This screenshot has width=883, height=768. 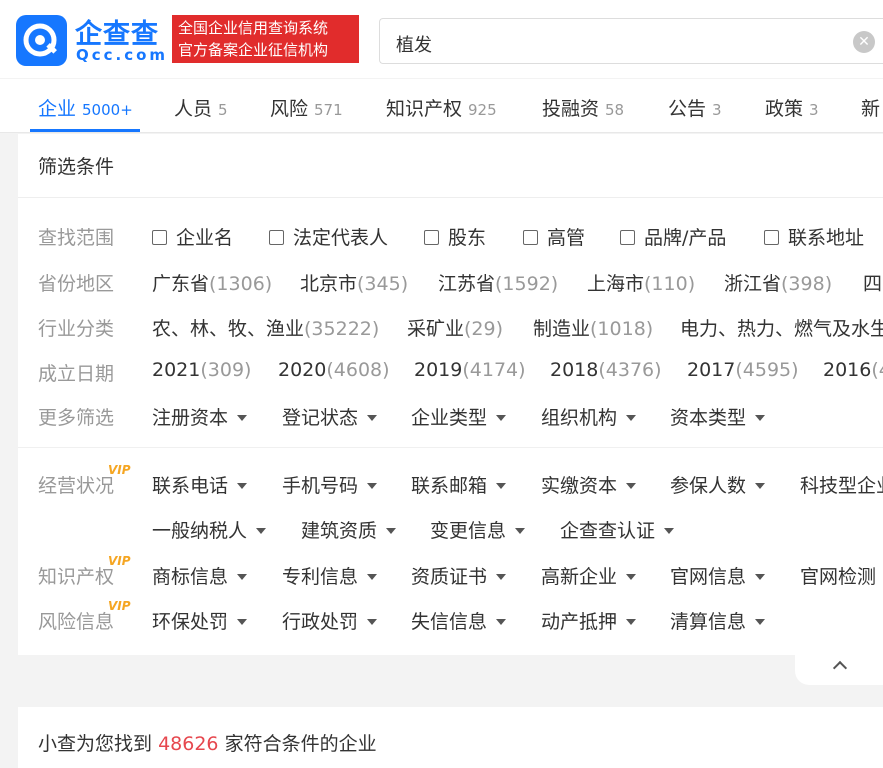 I want to click on item-count: (4608), so click(x=358, y=370).